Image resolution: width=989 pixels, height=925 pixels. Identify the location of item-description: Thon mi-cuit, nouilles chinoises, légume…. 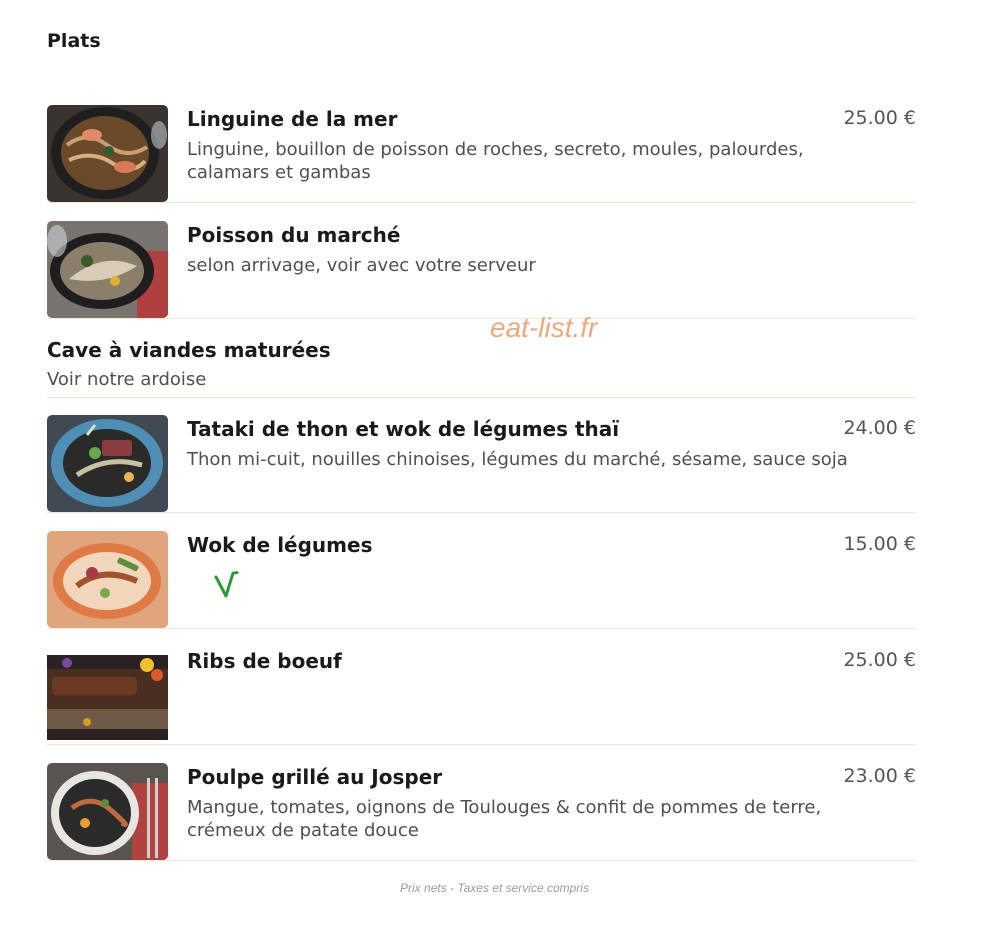
(517, 459).